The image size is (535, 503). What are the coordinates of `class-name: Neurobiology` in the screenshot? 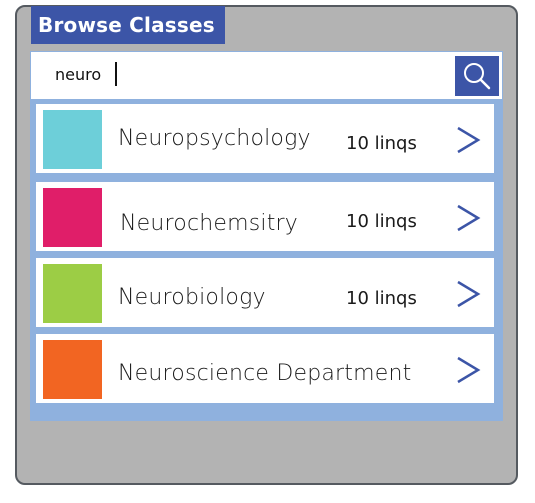 It's located at (192, 297).